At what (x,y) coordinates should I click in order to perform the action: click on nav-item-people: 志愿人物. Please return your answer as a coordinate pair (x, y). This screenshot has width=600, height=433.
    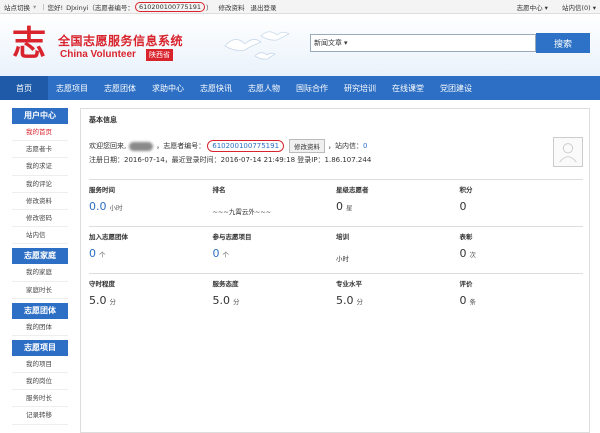
    Looking at the image, I should click on (264, 88).